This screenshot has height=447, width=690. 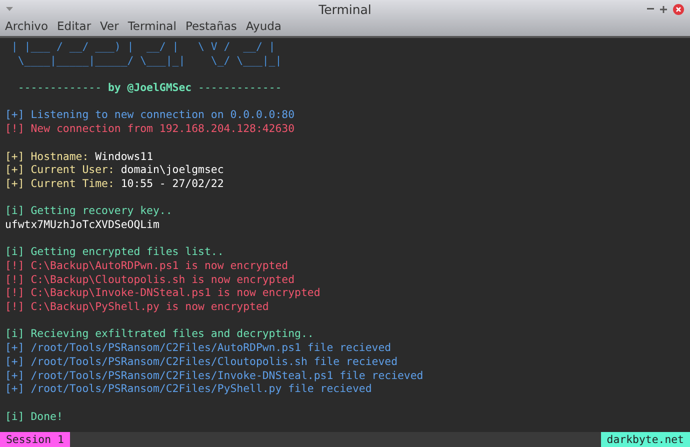 I want to click on terminal-line: [i] Getting recovery key.., so click(x=89, y=211).